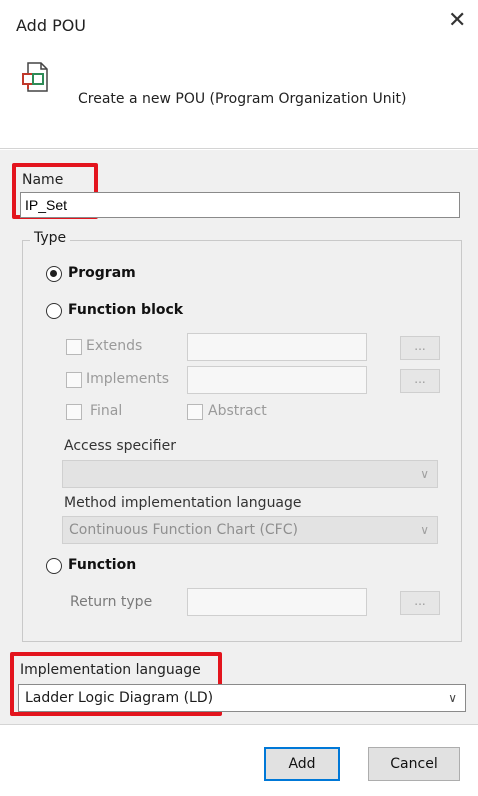 This screenshot has width=478, height=796. What do you see at coordinates (54, 274) in the screenshot?
I see `program-radio` at bounding box center [54, 274].